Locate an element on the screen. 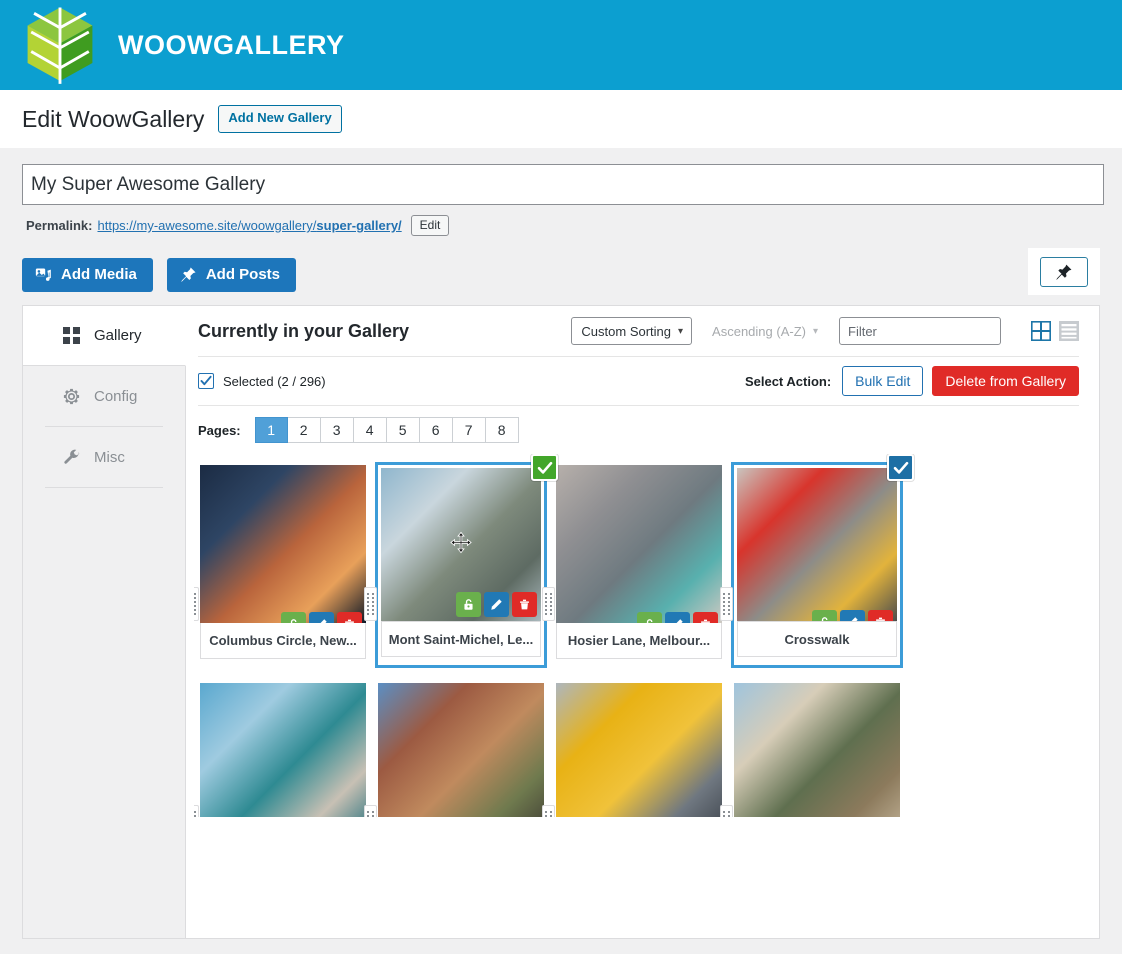 The width and height of the screenshot is (1122, 954). page-button-5: 5 is located at coordinates (403, 430).